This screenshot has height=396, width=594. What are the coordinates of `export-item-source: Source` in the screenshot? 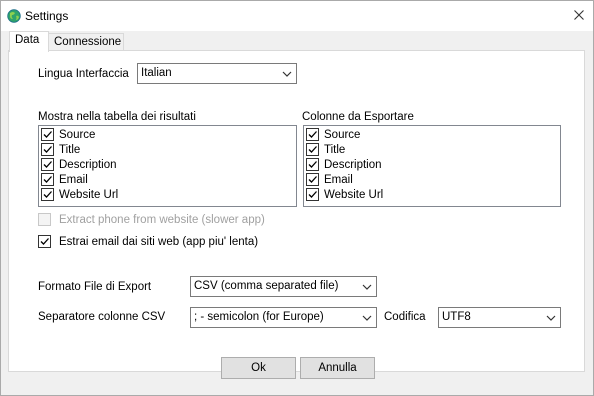 It's located at (333, 134).